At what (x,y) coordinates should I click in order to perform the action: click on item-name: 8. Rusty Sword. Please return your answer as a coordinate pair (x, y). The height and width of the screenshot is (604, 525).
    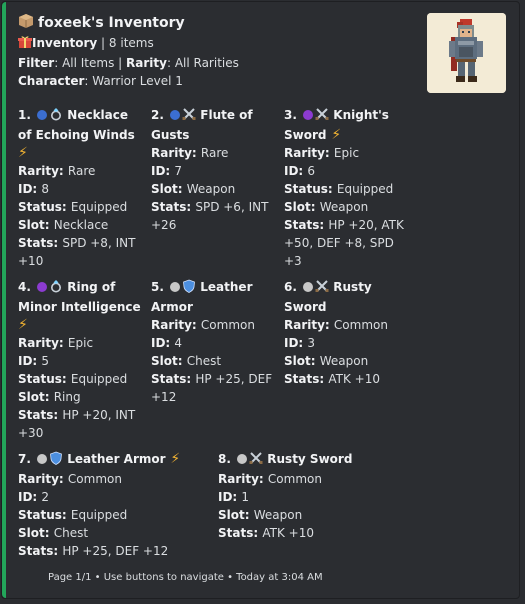
    Looking at the image, I should click on (313, 460).